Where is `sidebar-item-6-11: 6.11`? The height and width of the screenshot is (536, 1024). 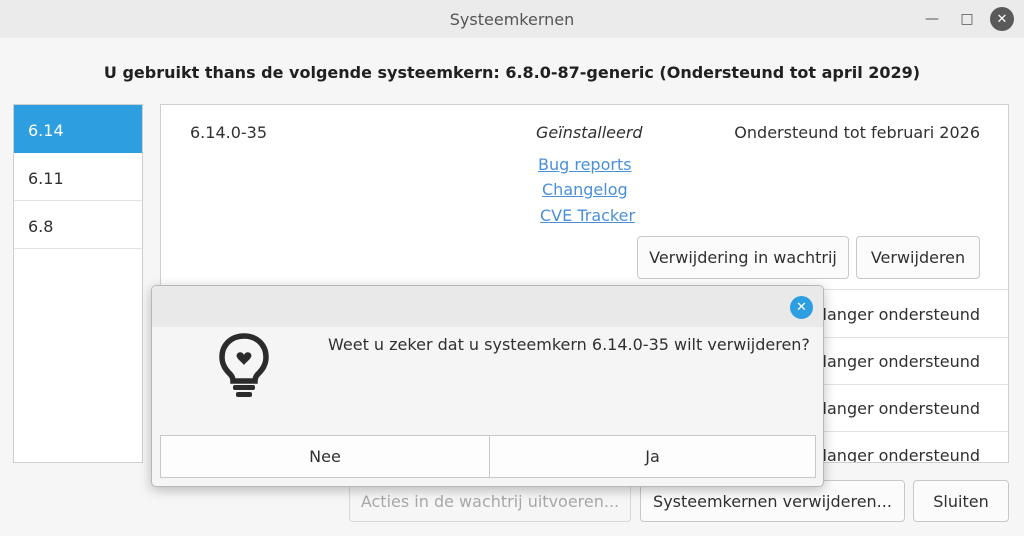 sidebar-item-6-11: 6.11 is located at coordinates (78, 177).